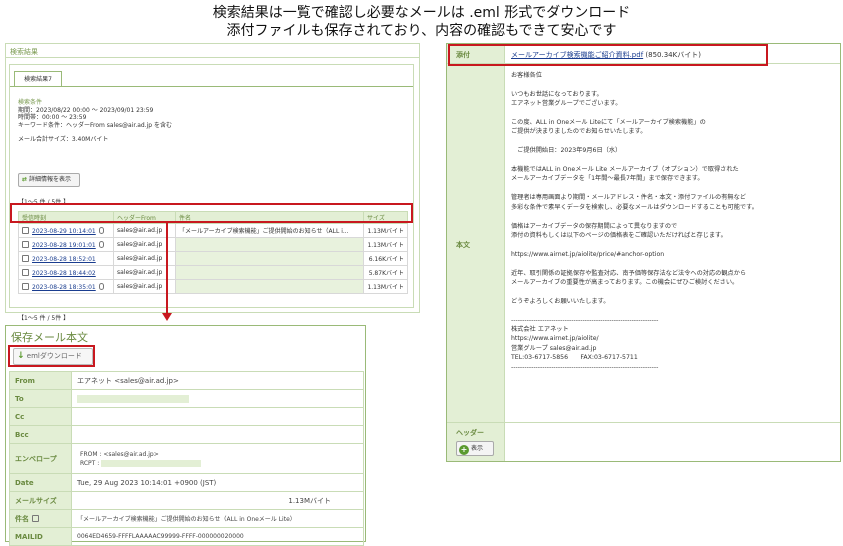 The image size is (843, 546). I want to click on redacted-to, so click(133, 398).